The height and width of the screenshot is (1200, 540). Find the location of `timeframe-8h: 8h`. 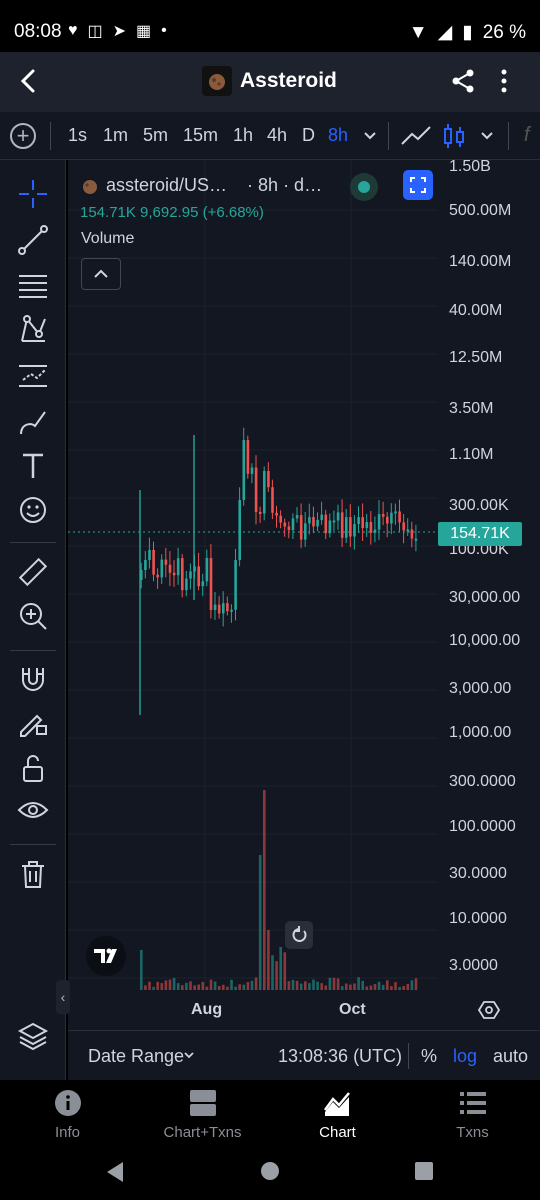

timeframe-8h: 8h is located at coordinates (338, 135).